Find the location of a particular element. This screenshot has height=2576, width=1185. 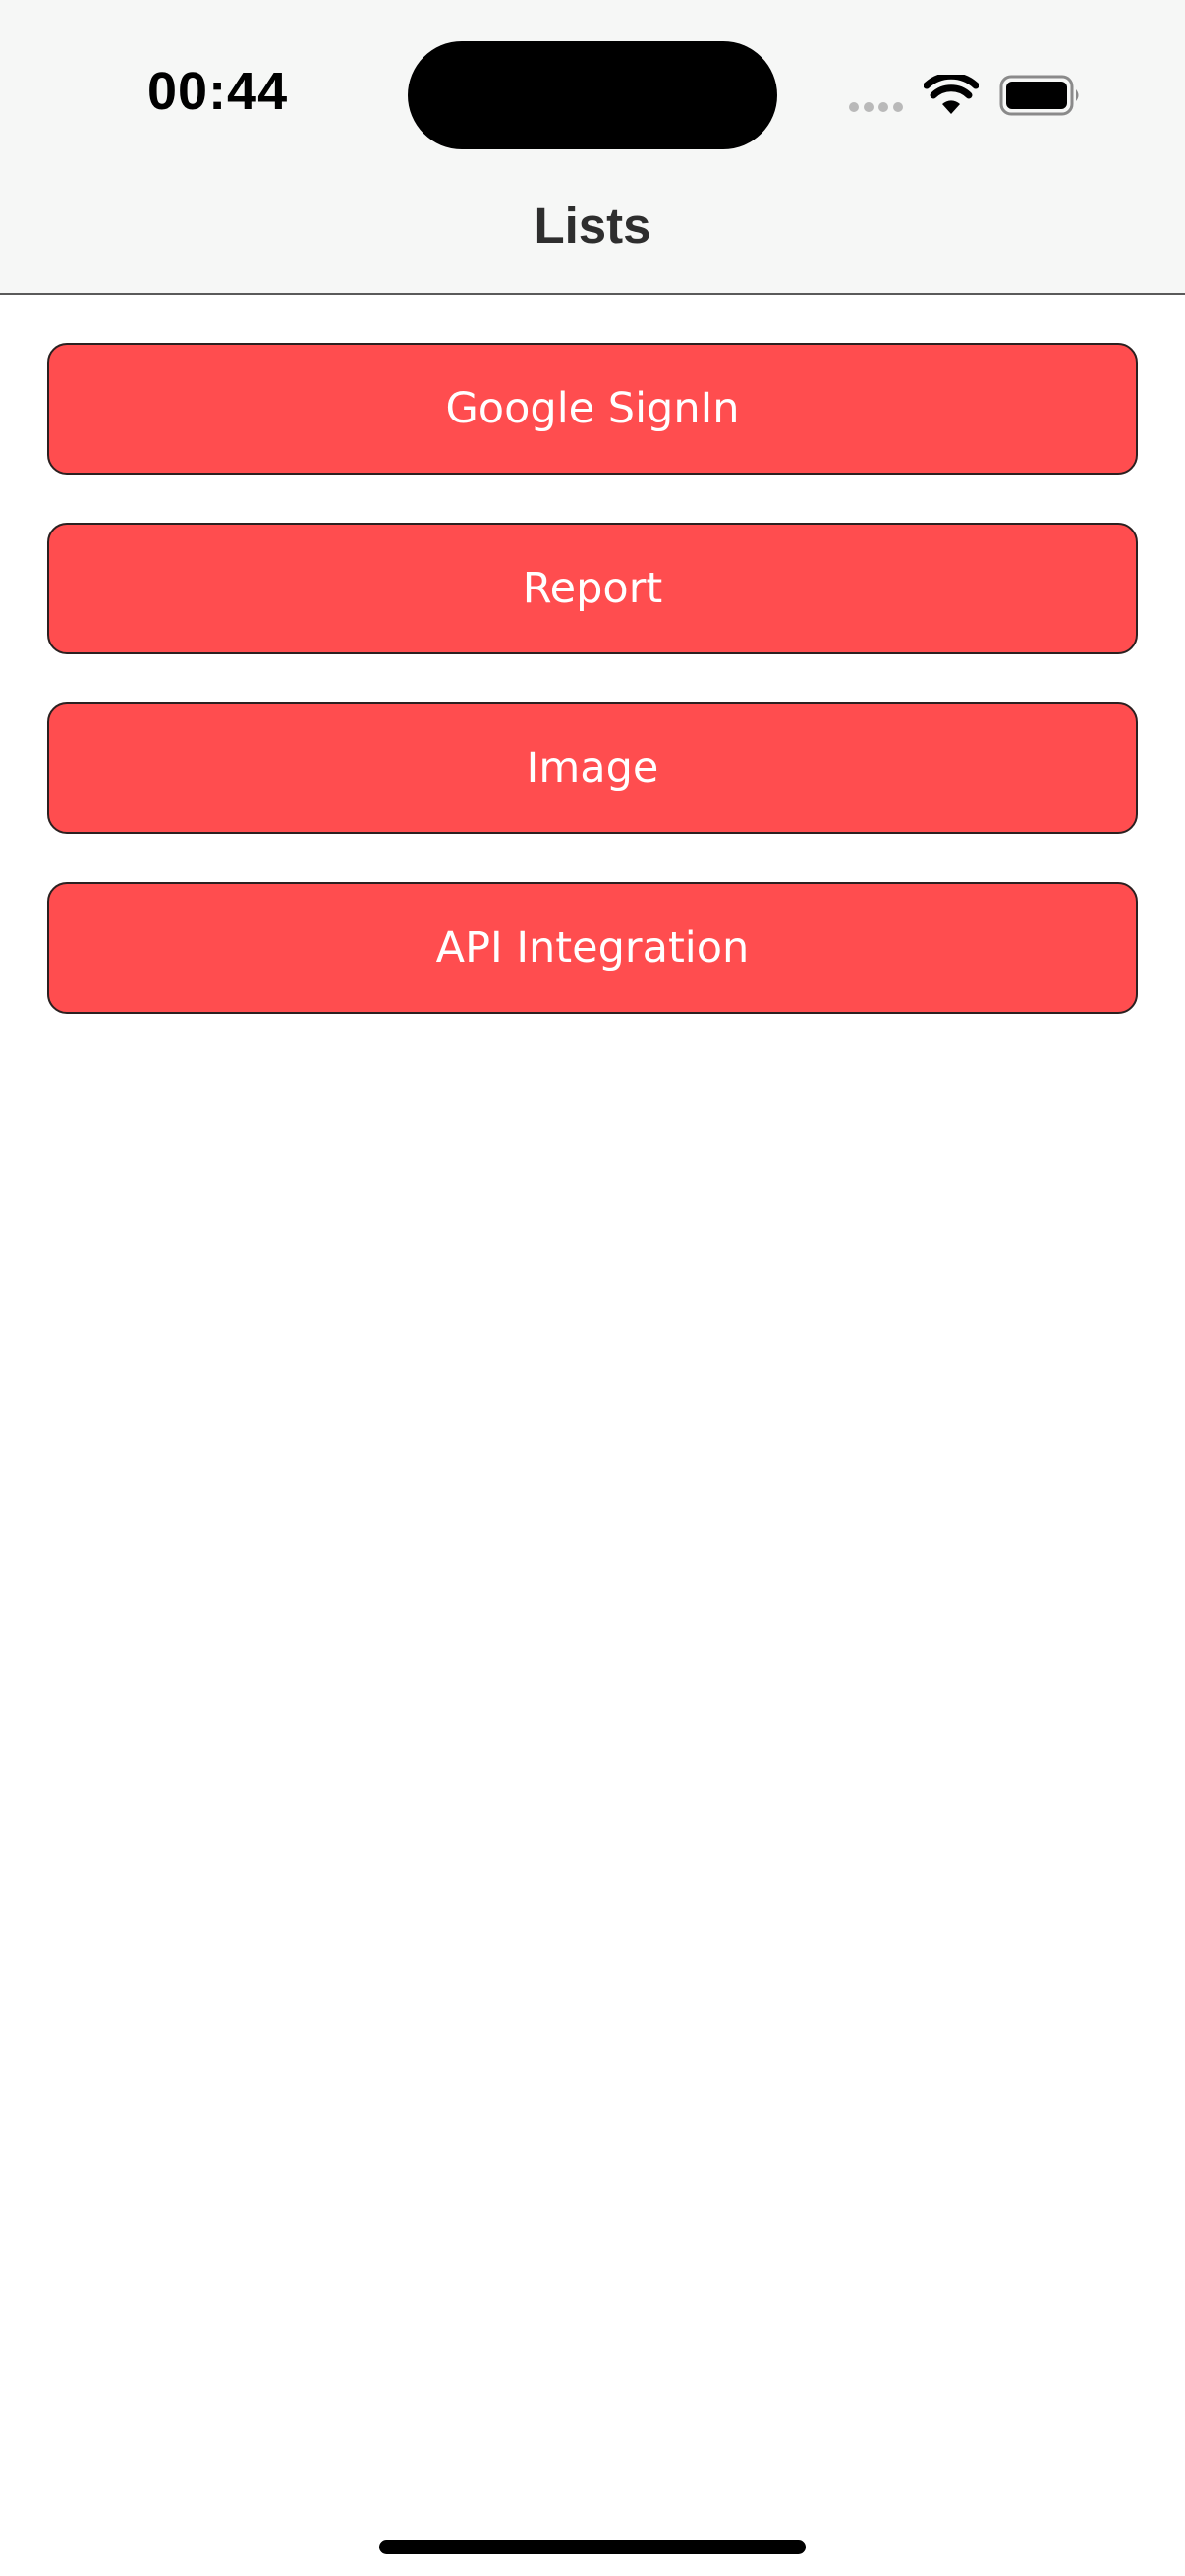

wifi-icon is located at coordinates (952, 94).